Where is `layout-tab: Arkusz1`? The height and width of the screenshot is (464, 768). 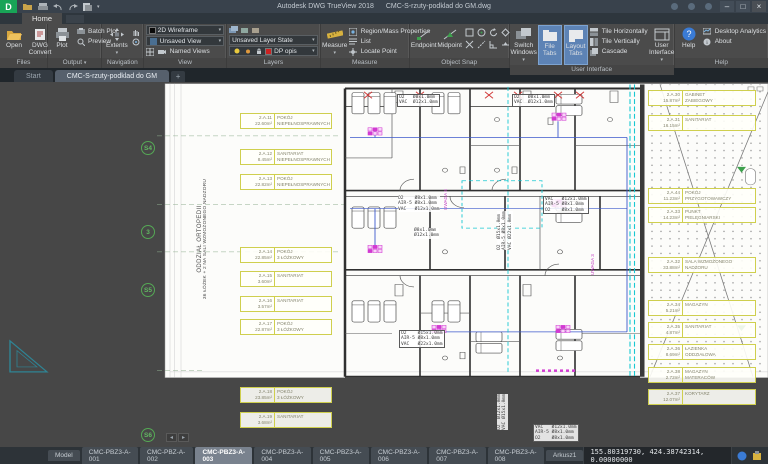
layout-tab: Arkusz1 is located at coordinates (564, 455).